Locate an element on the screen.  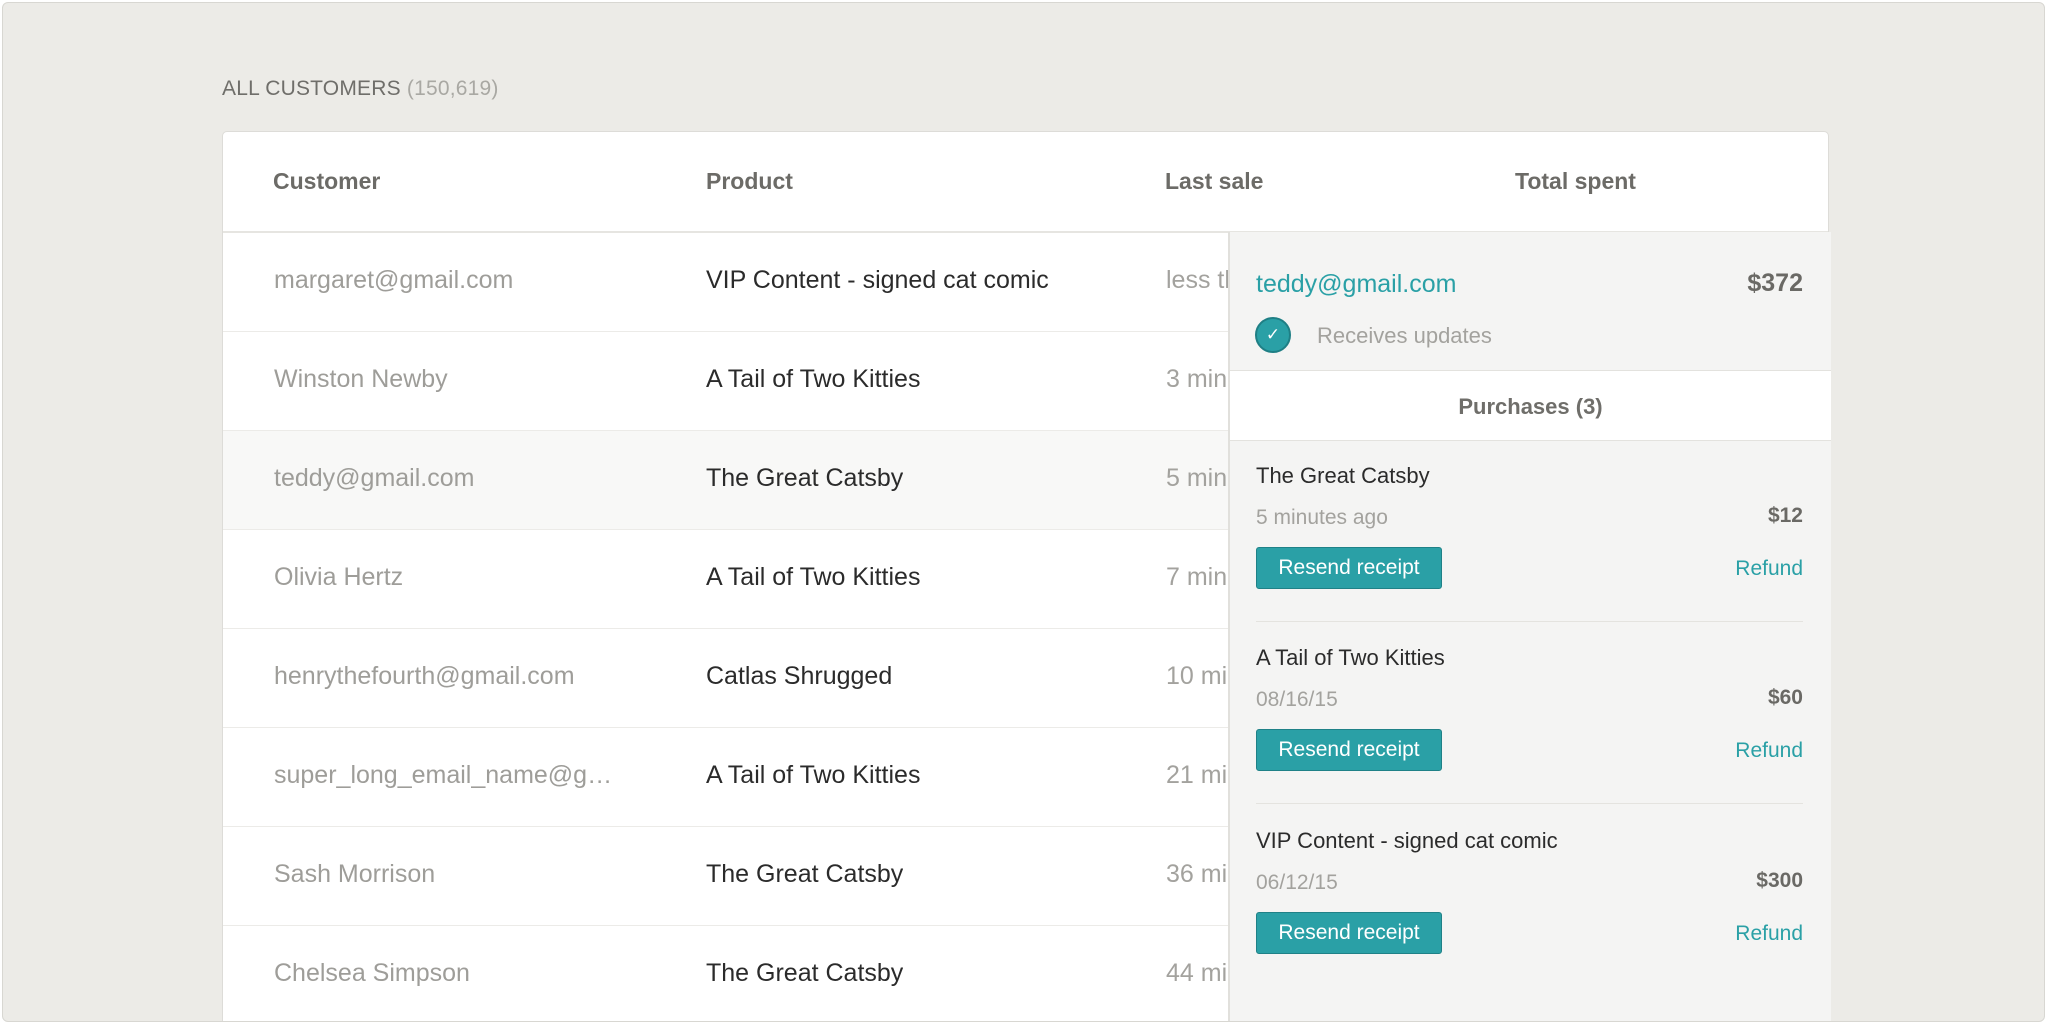
purchase-date: 08/16/15 is located at coordinates (1297, 699).